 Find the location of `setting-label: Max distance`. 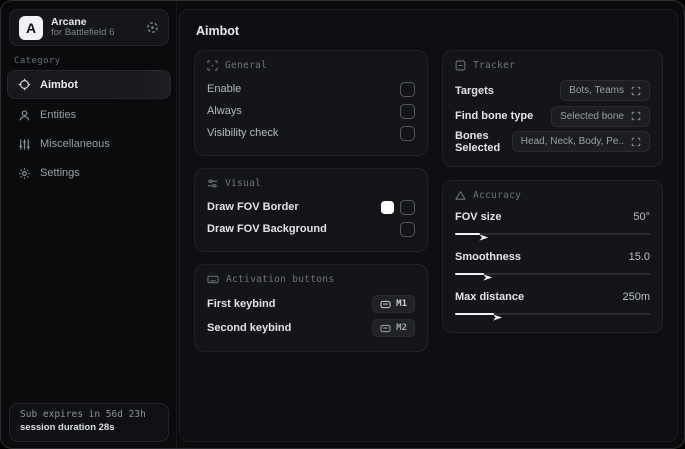

setting-label: Max distance is located at coordinates (490, 296).